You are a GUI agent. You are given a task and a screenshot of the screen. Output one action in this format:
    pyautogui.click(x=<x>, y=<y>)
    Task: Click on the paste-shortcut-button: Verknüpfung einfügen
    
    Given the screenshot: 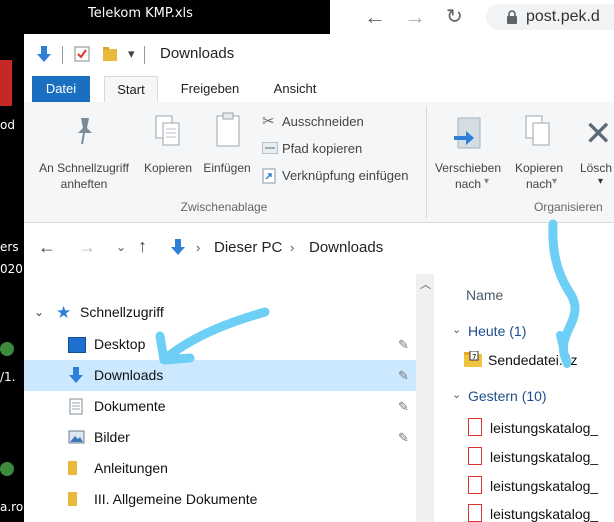 What is the action you would take?
    pyautogui.click(x=347, y=176)
    